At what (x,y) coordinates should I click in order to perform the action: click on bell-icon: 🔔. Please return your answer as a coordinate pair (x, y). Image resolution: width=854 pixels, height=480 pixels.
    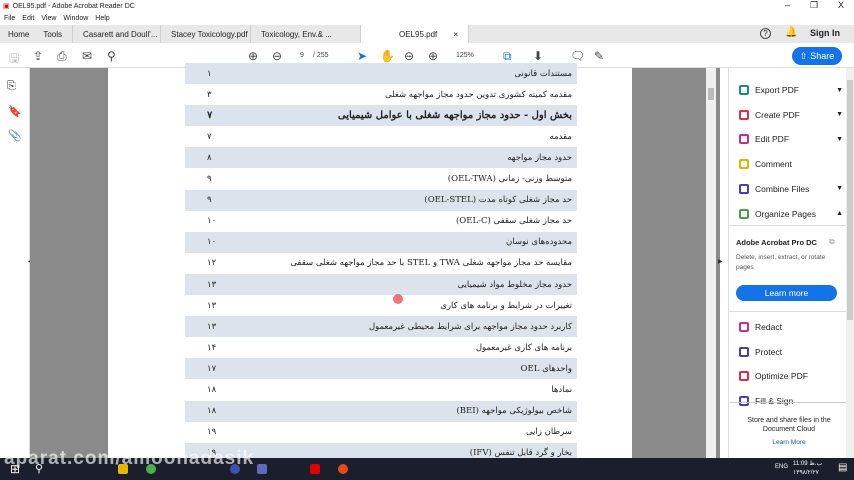
    Looking at the image, I should click on (791, 32).